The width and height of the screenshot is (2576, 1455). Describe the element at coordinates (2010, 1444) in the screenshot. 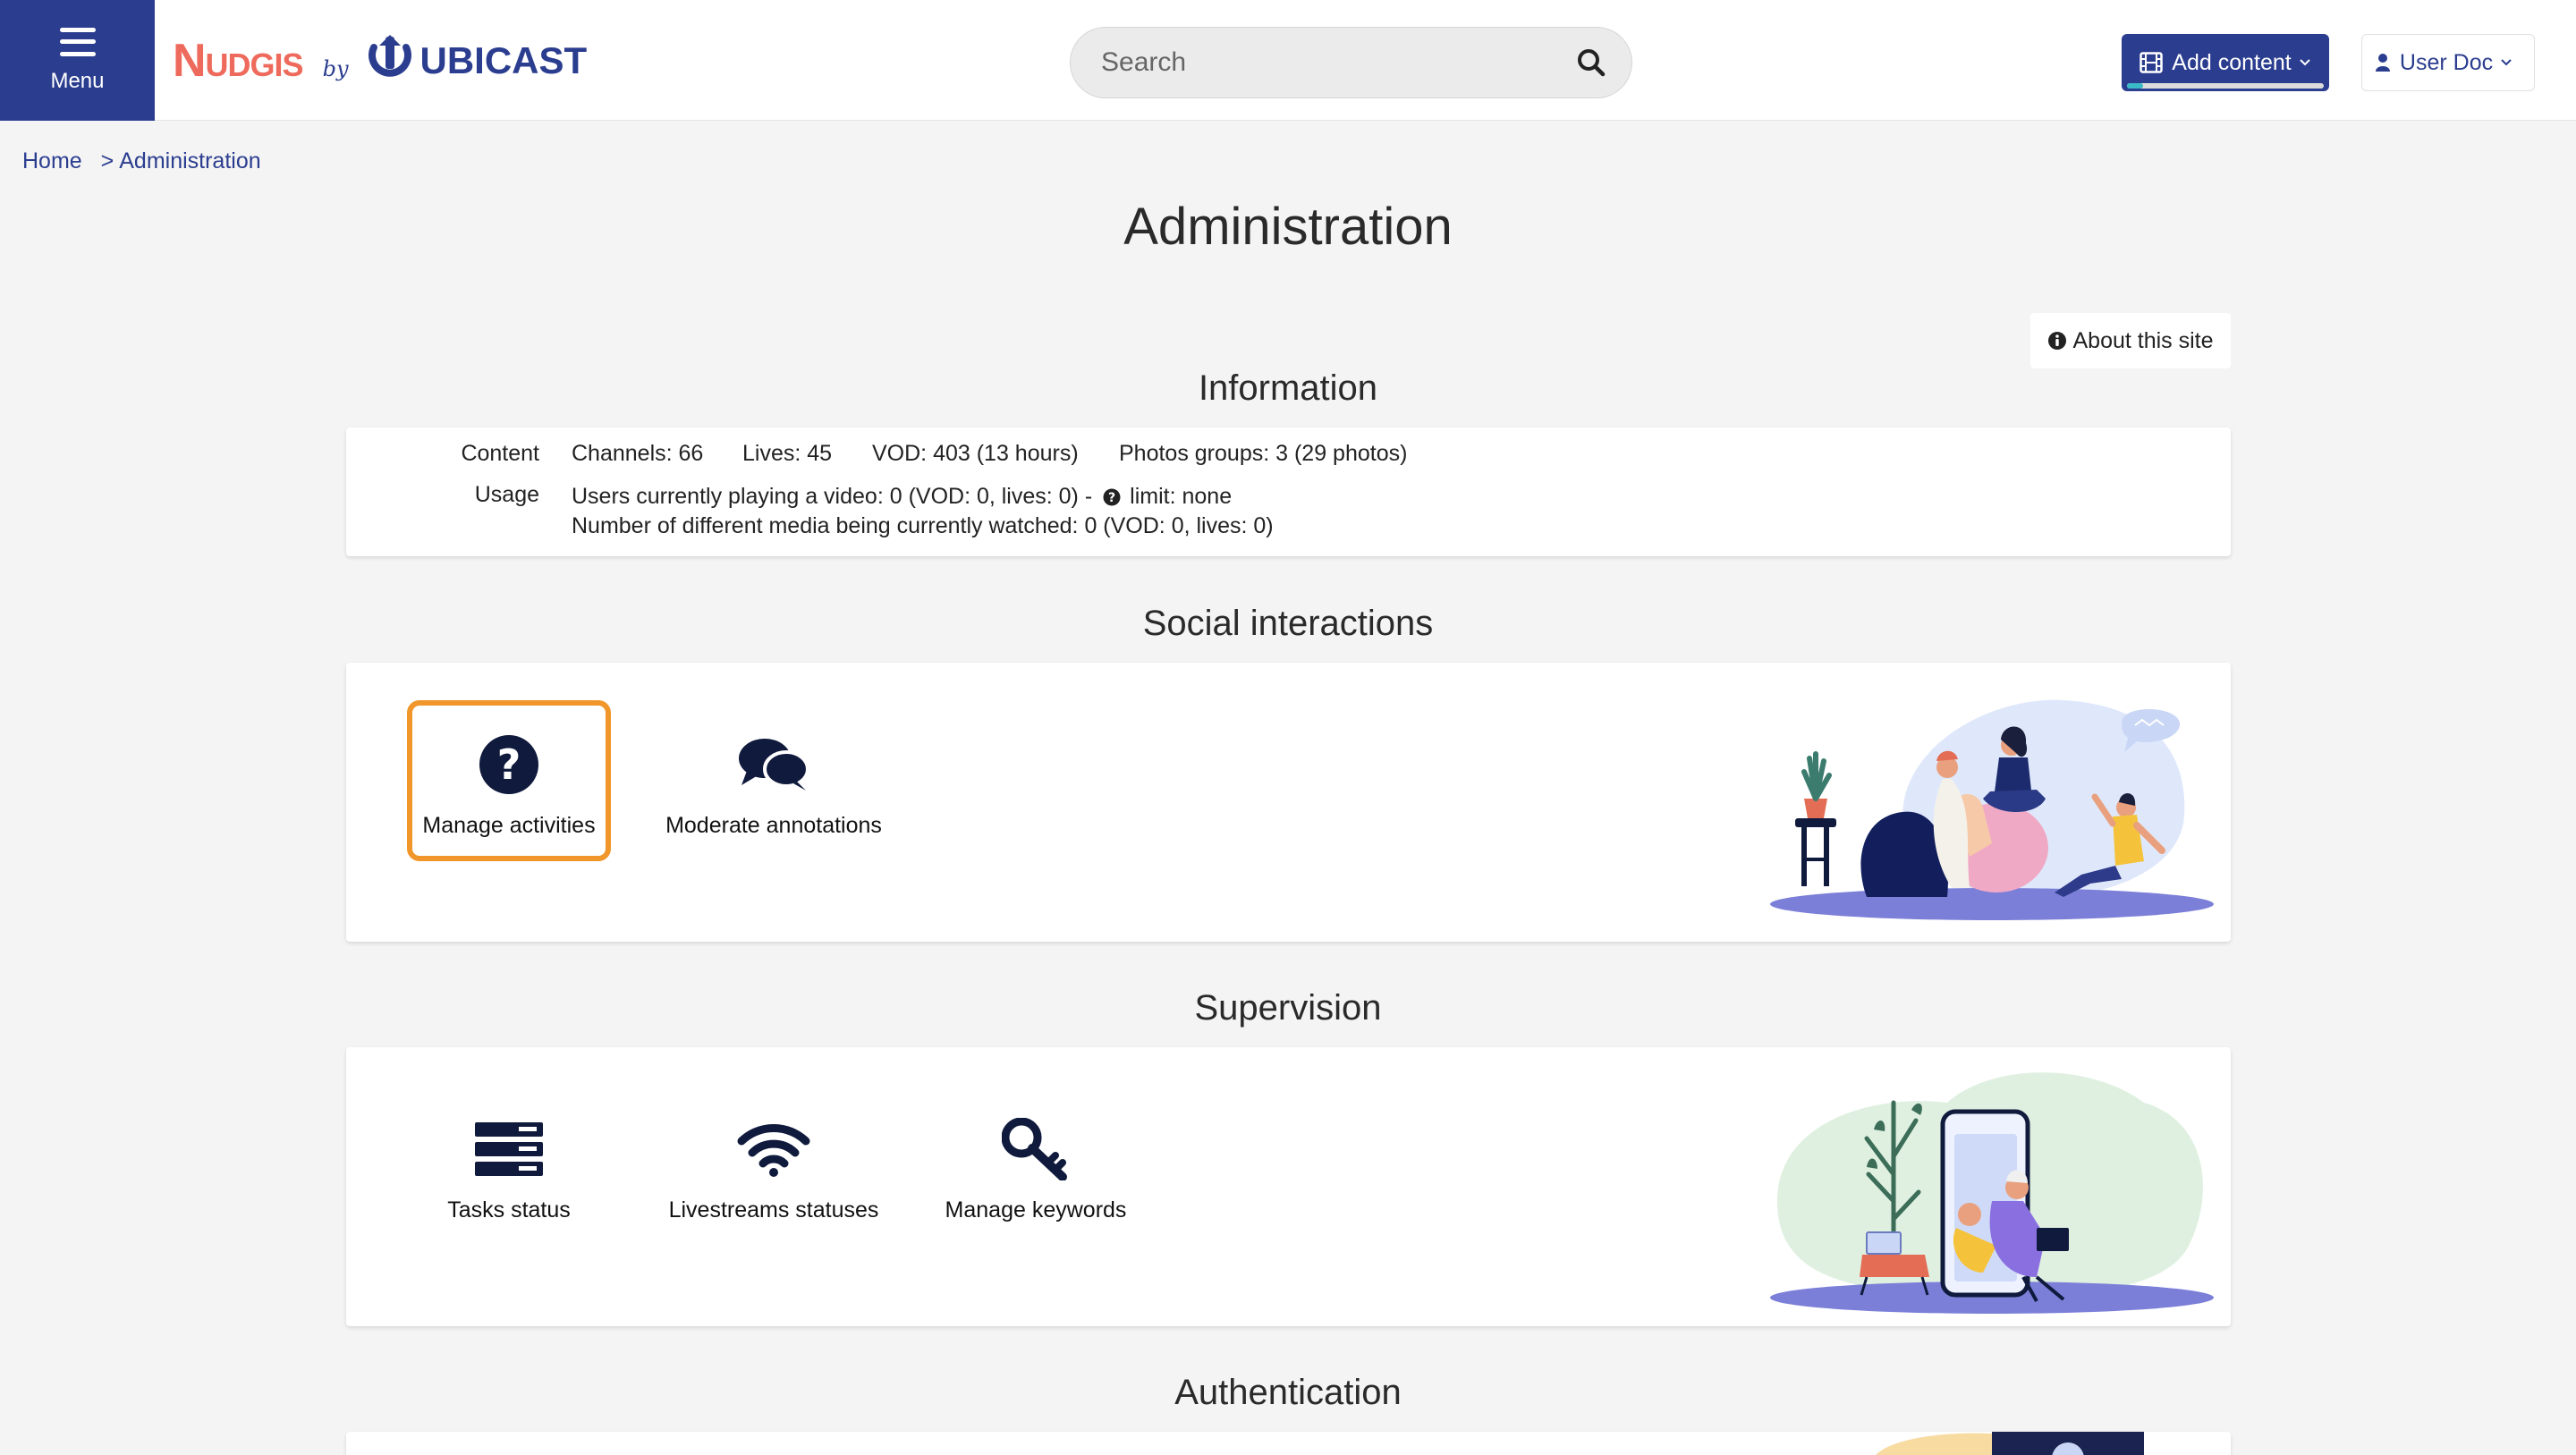

I see `authentication-illustration` at that location.